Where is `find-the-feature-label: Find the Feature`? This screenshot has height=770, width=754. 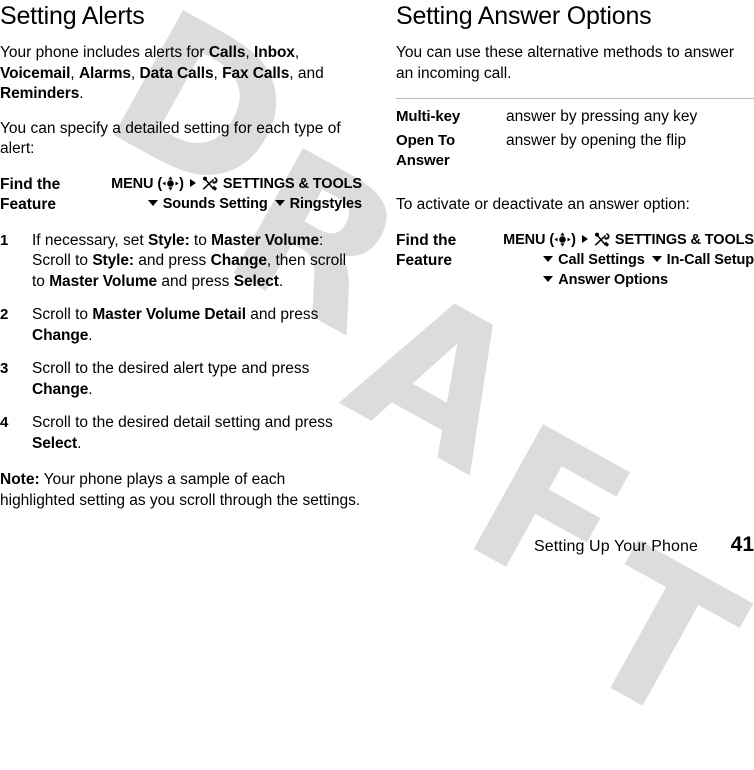
find-the-feature-label: Find the Feature is located at coordinates (48, 194).